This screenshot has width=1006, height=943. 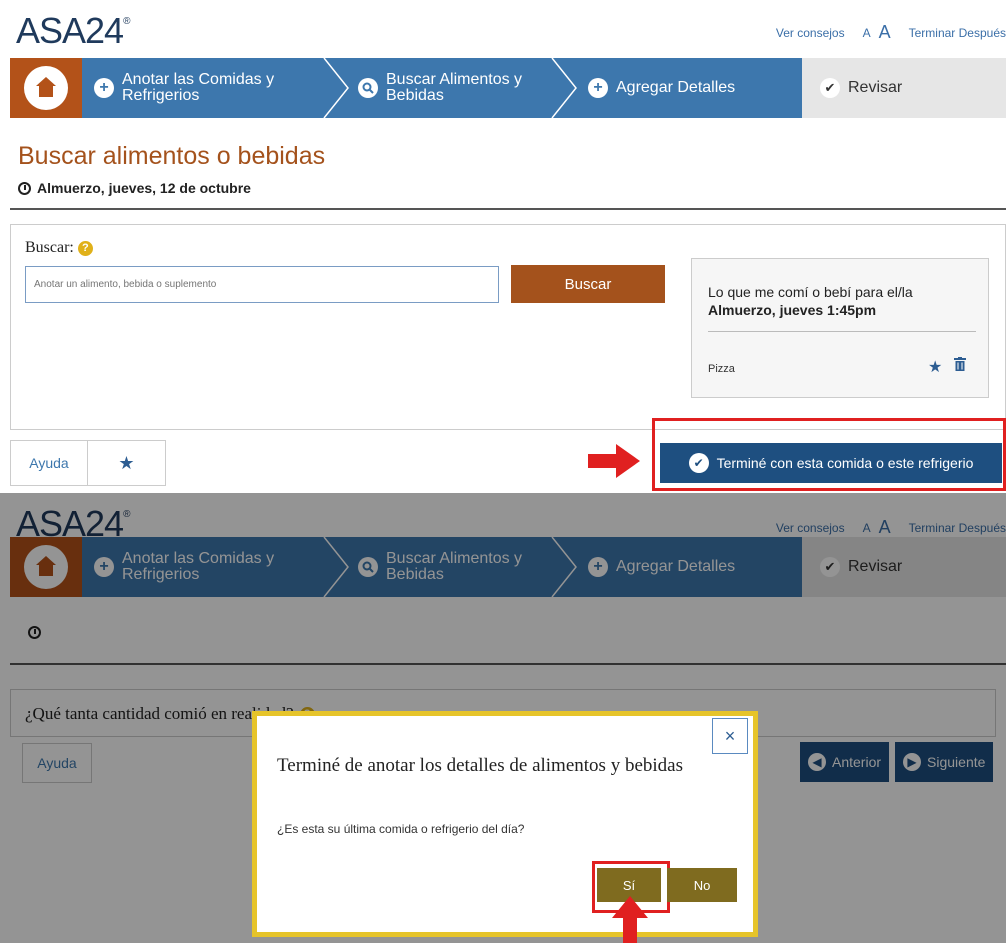 What do you see at coordinates (59, 248) in the screenshot?
I see `search-label: Buscar: ?` at bounding box center [59, 248].